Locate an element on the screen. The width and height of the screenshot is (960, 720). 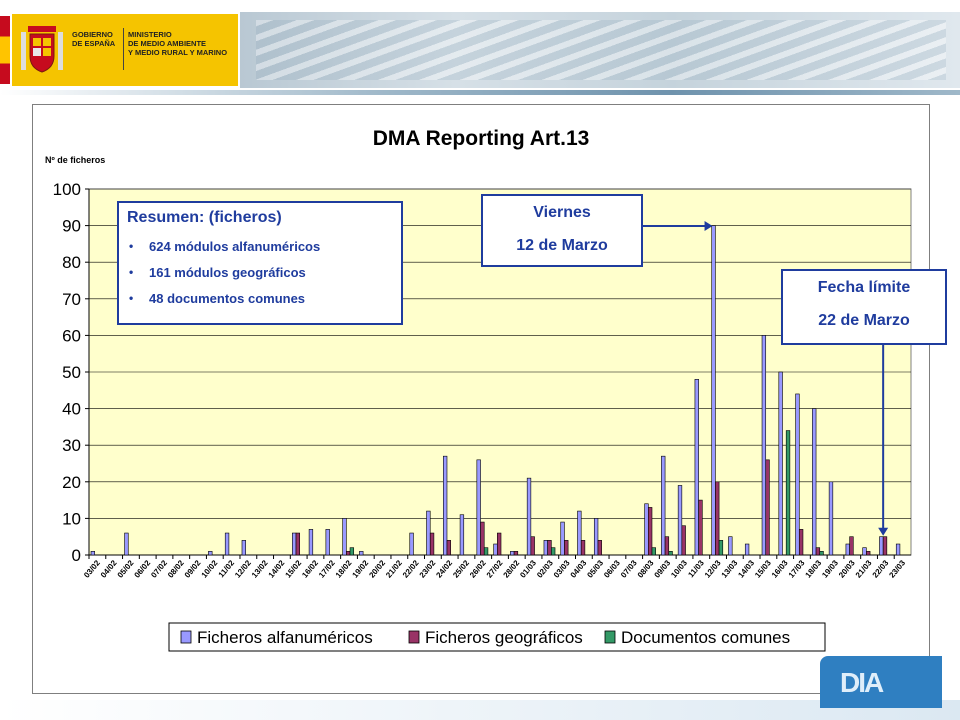
y-tick-label: 40 is located at coordinates (71, 409).